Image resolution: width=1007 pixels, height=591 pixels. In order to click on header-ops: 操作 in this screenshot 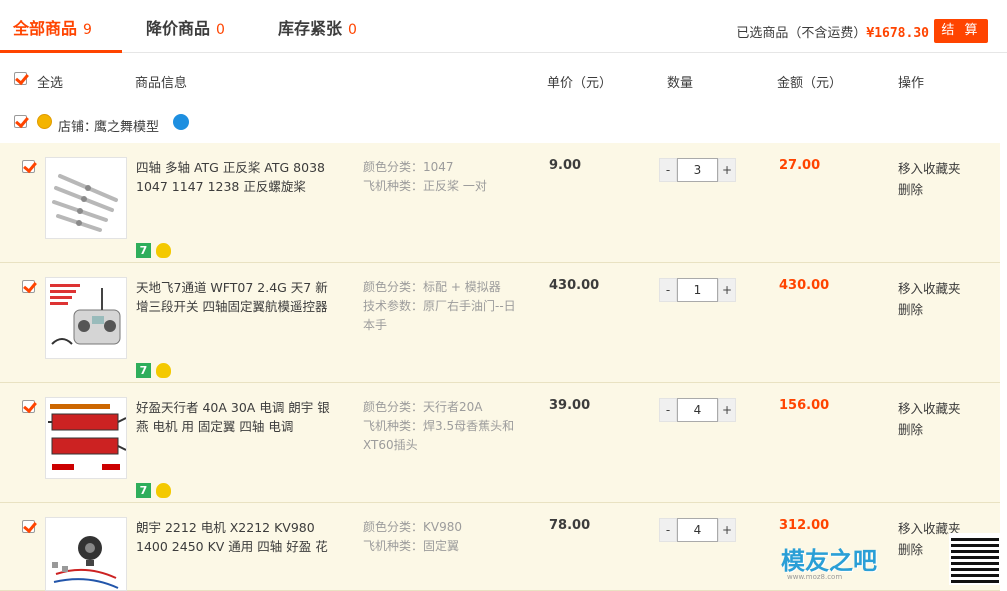, I will do `click(911, 83)`.